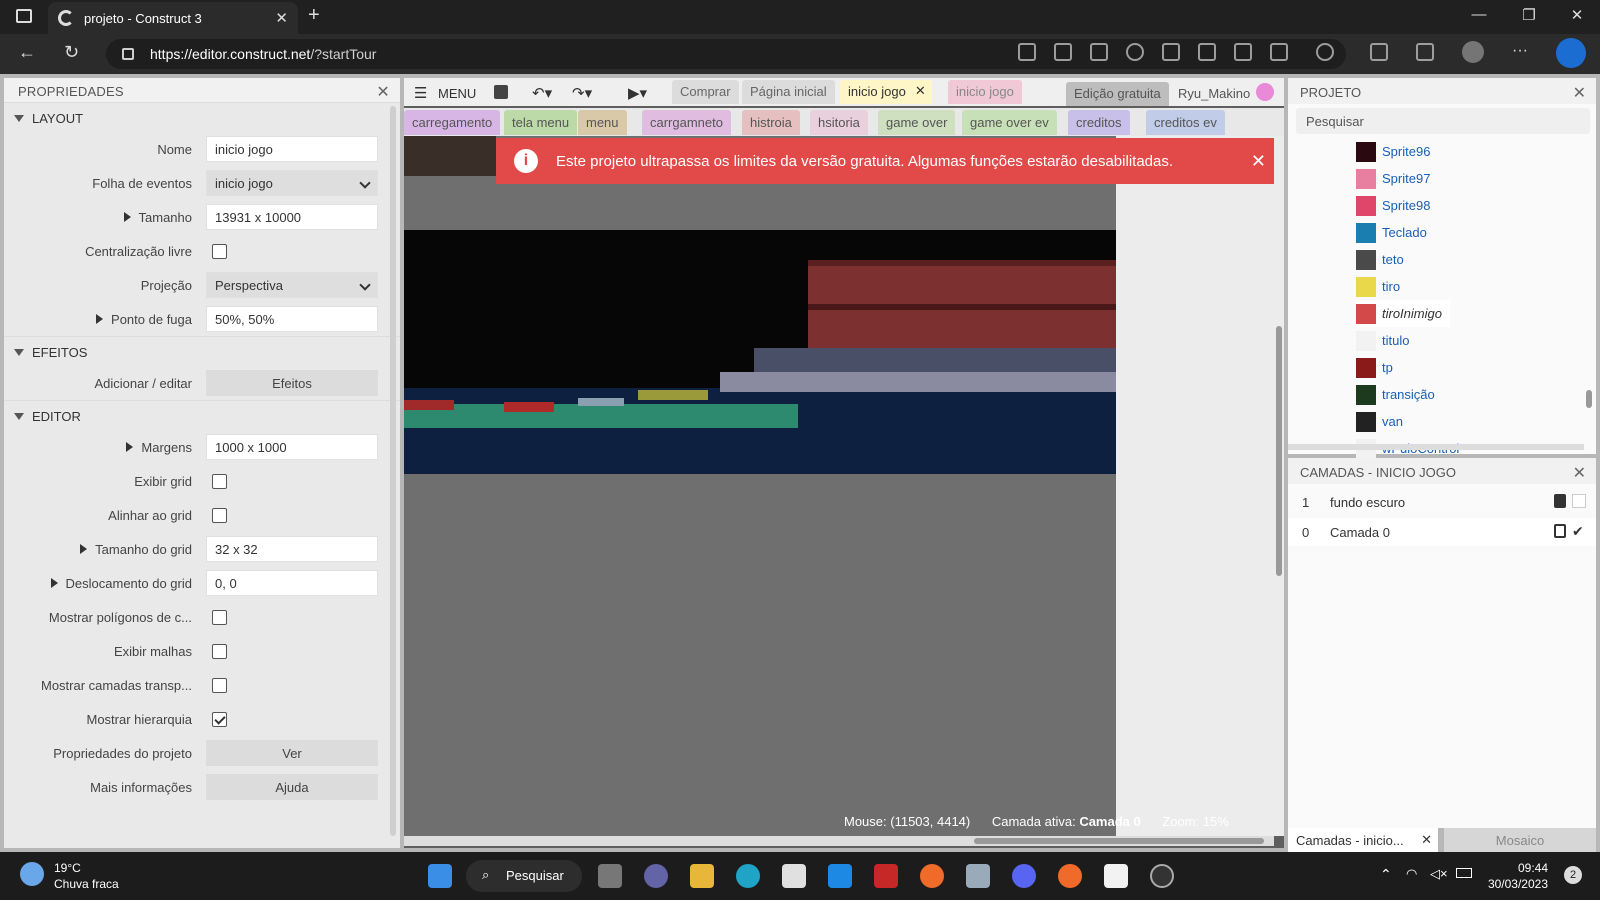 Image resolution: width=1600 pixels, height=900 pixels. I want to click on lock-icon, so click(1560, 501).